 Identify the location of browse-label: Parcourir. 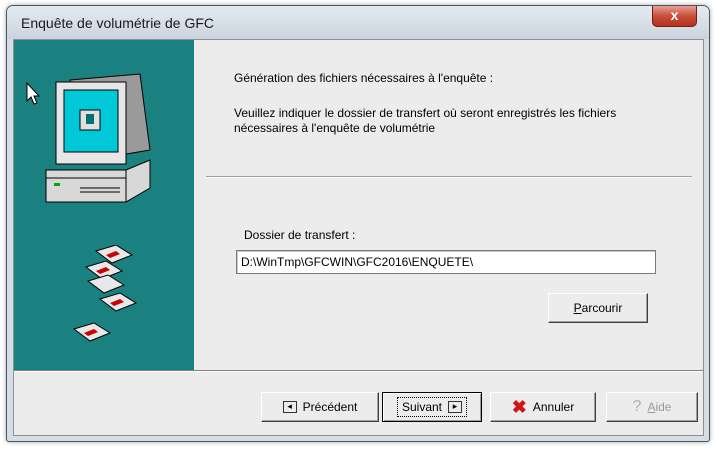
(598, 308).